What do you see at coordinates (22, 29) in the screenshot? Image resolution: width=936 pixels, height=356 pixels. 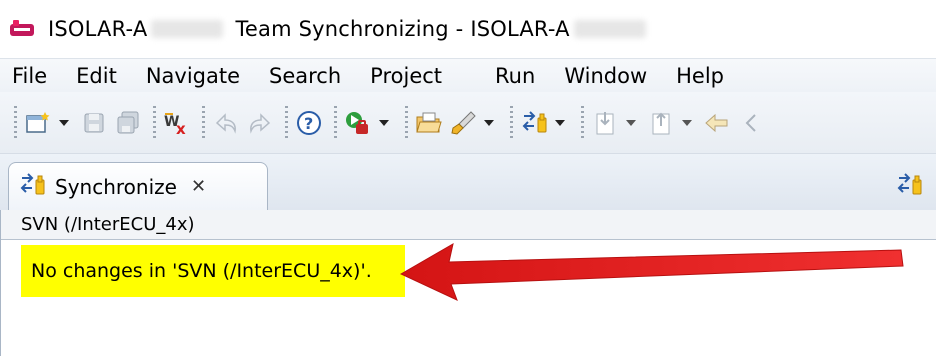 I see `app-icon` at bounding box center [22, 29].